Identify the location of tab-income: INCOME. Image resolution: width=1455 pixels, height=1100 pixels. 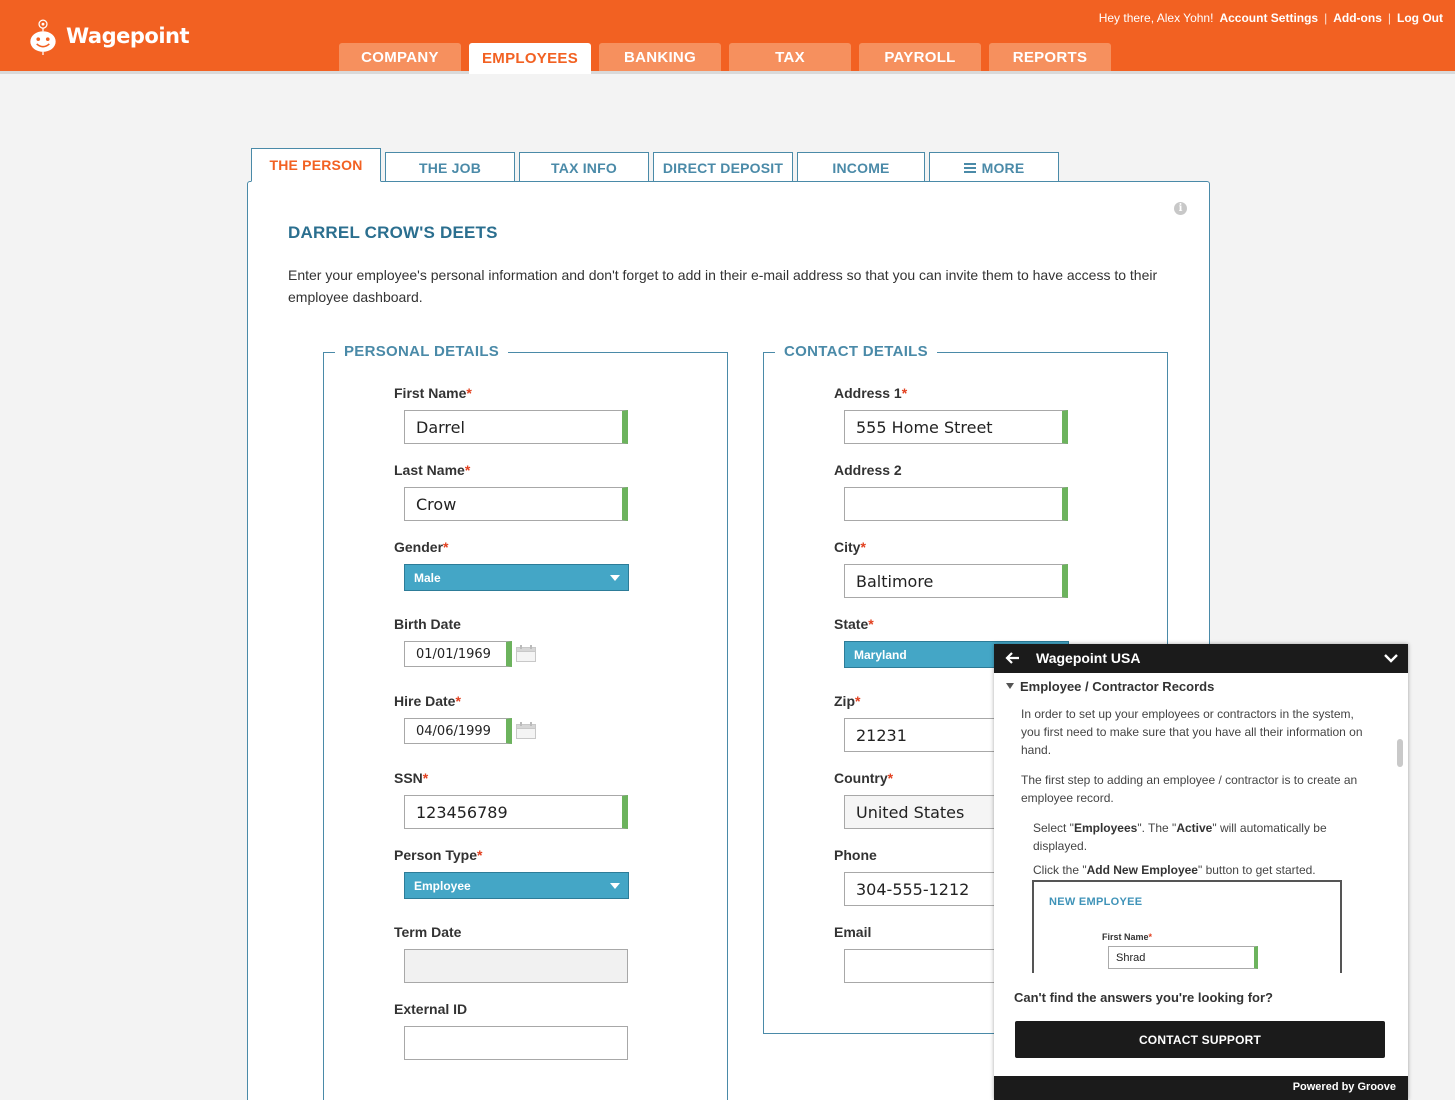
(861, 167).